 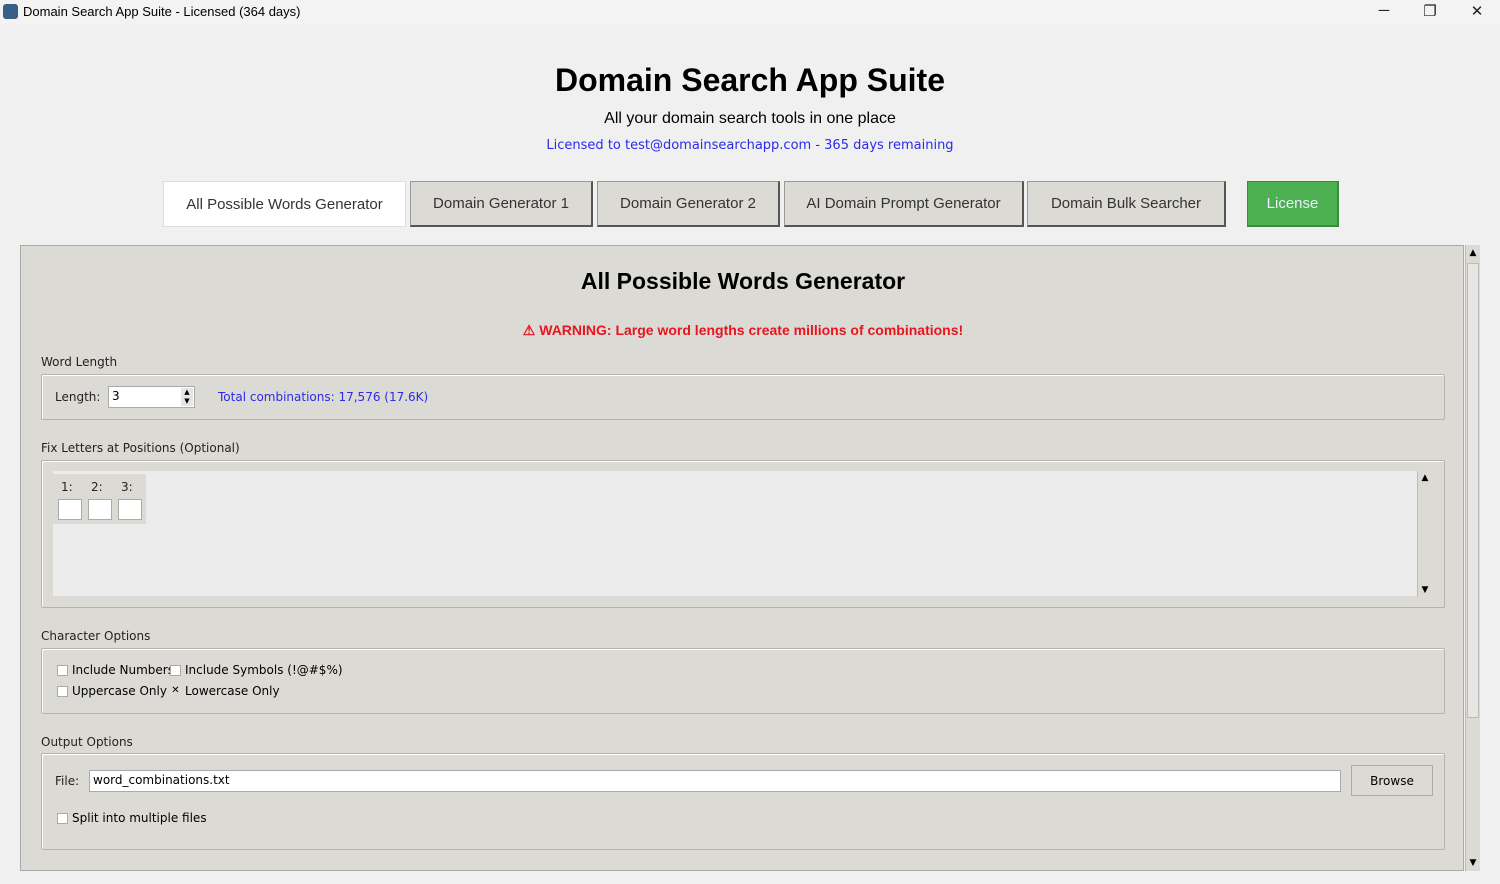 I want to click on app-title: Domain Search App Suite, so click(x=750, y=80).